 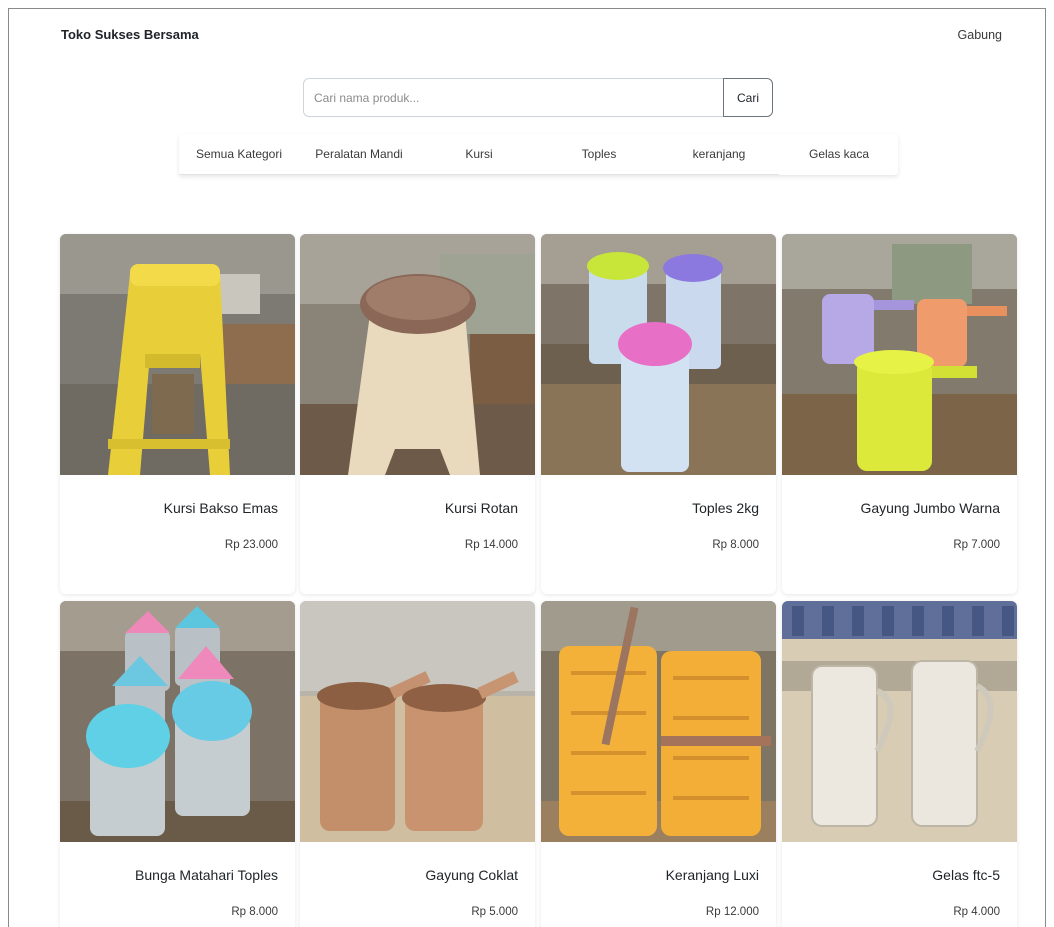 I want to click on product-card: Gayung Coklat Rp 5.000, so click(x=417, y=764).